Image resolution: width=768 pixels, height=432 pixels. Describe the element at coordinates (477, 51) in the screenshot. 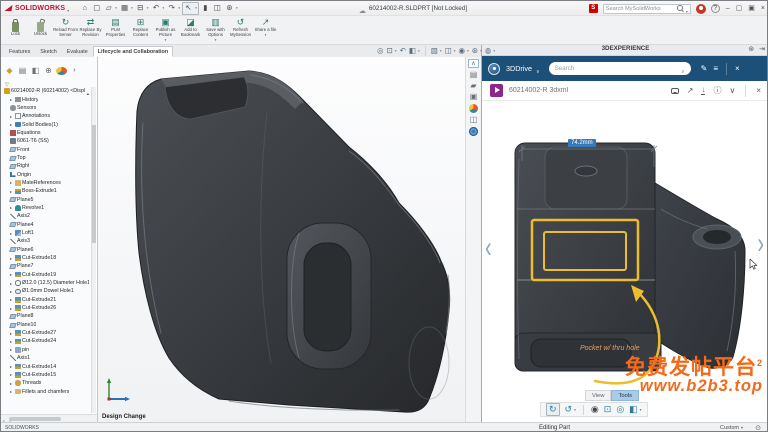

I see `appearance-icon: ⊛ ▾` at that location.